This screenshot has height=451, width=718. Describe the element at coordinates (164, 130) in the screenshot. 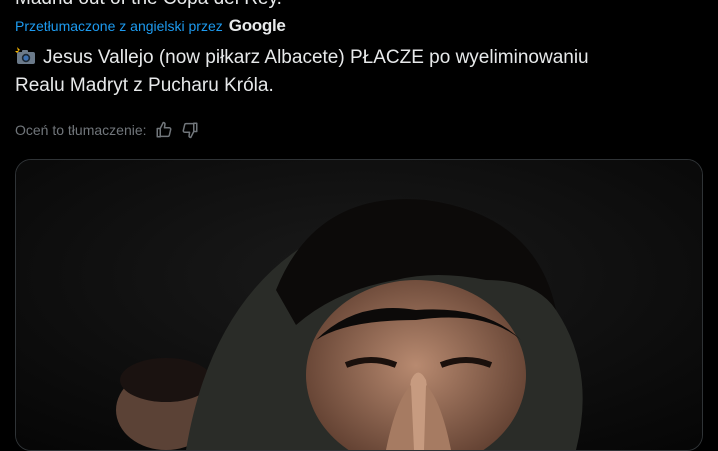

I see `thumbs-up-icon` at that location.